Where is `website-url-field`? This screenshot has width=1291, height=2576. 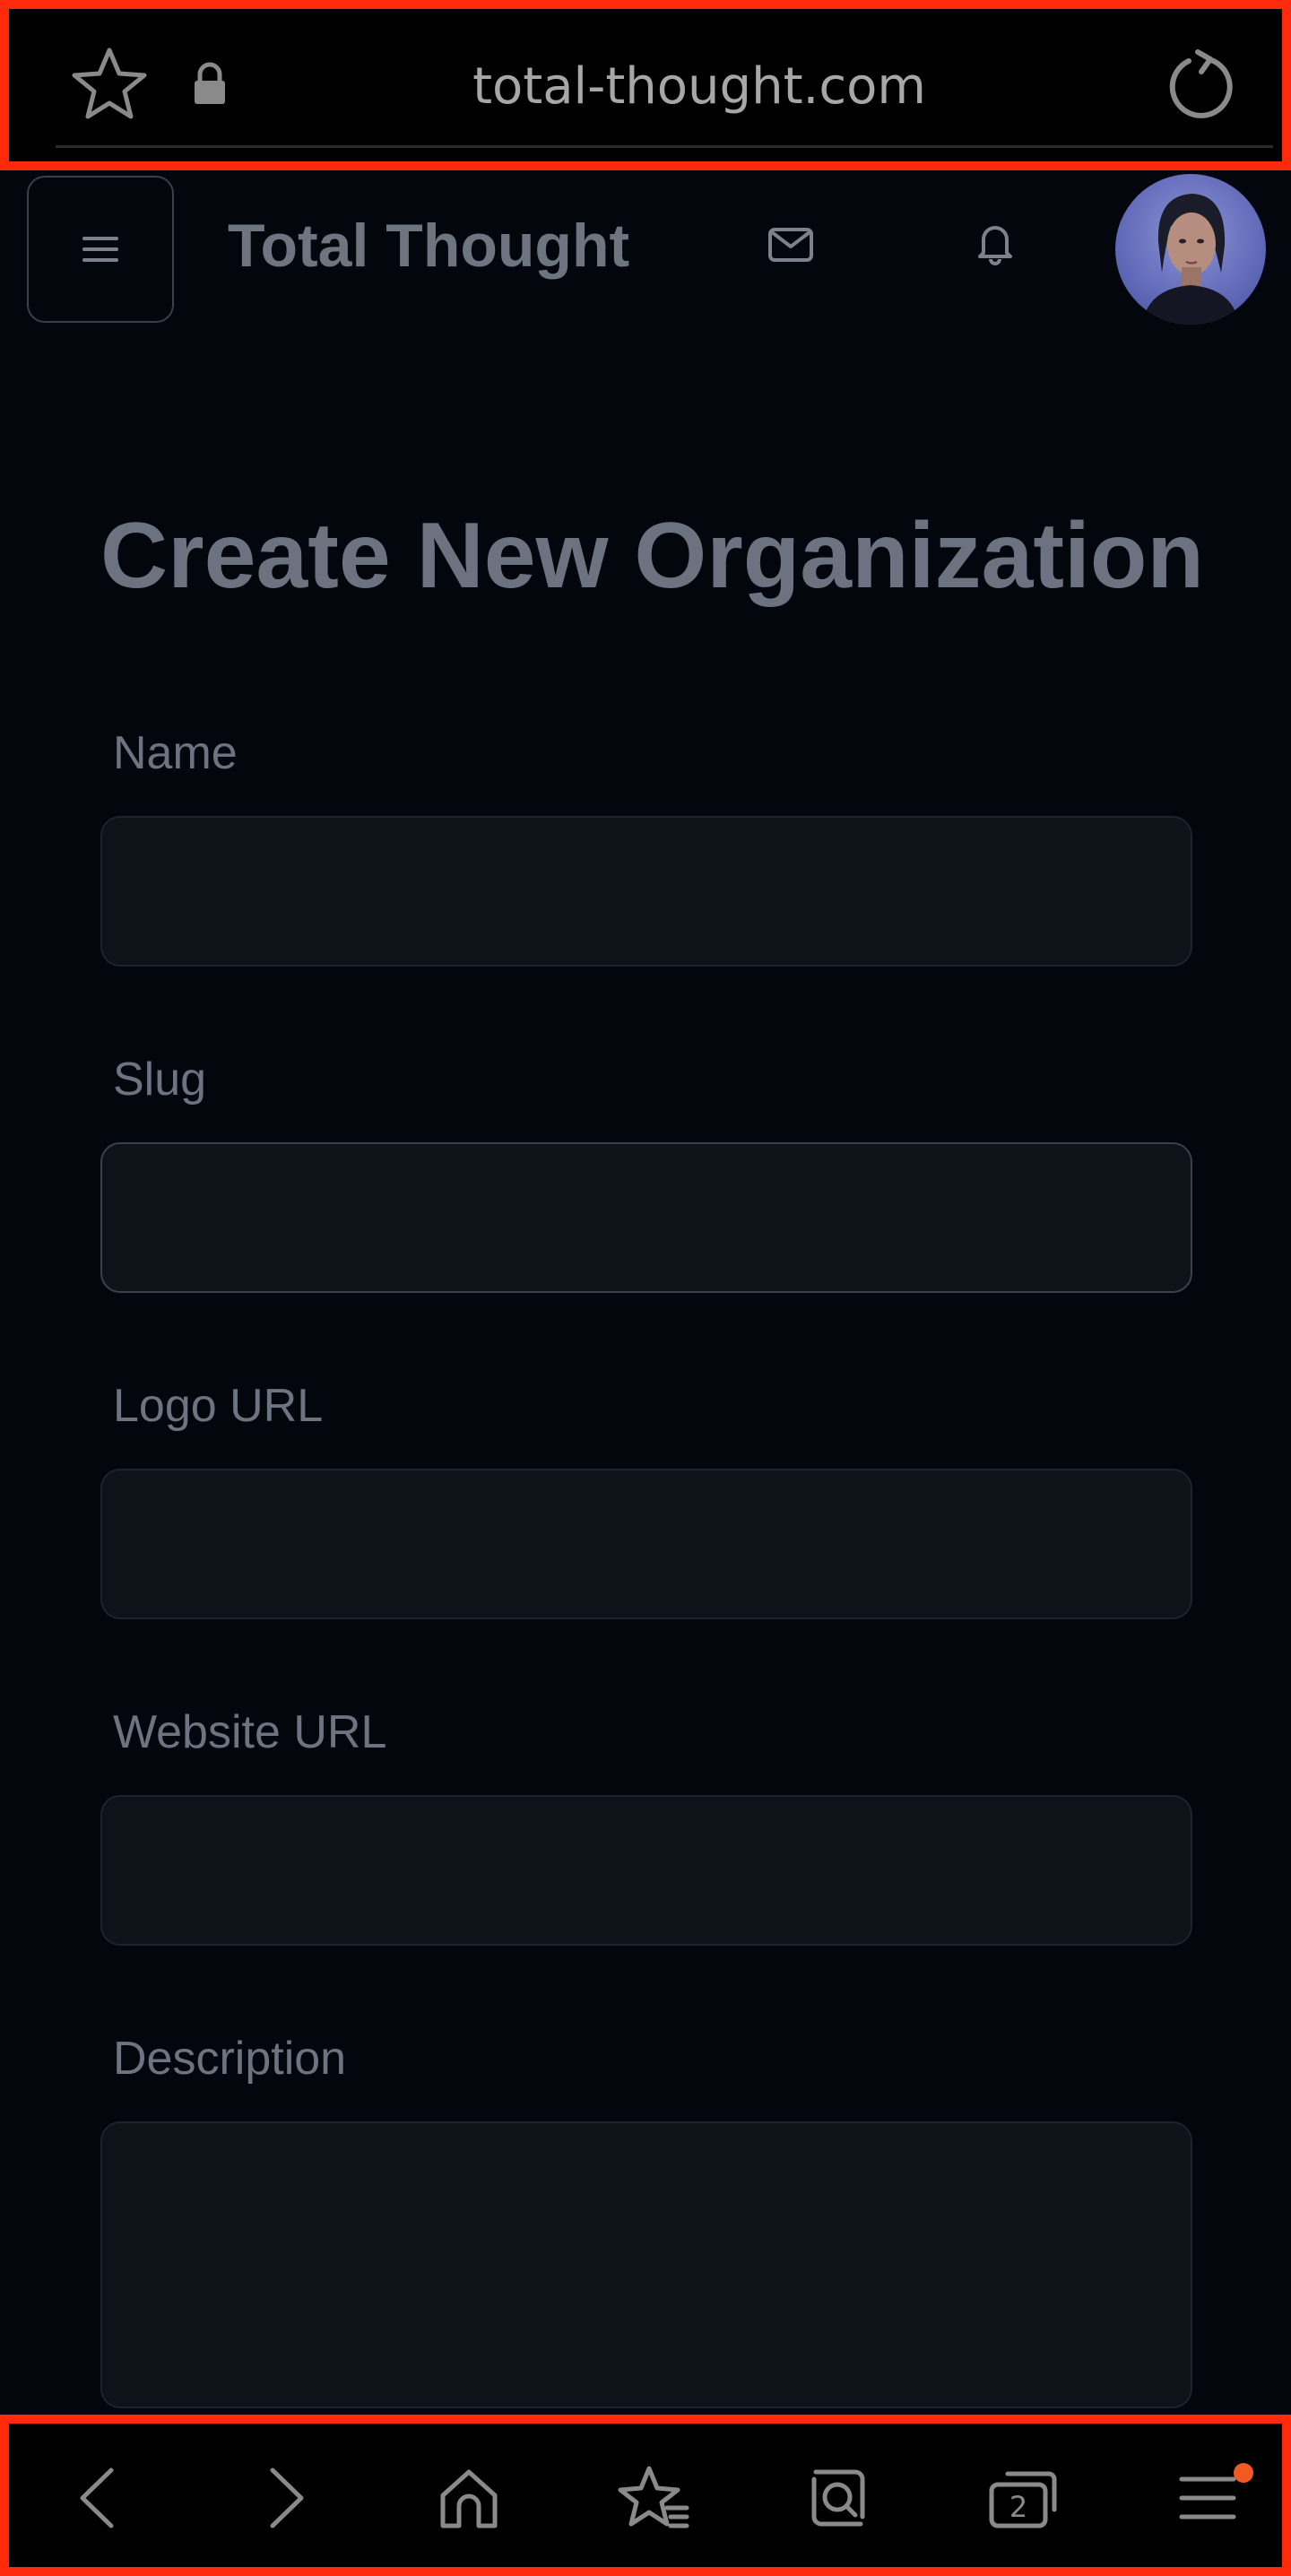 website-url-field is located at coordinates (646, 1870).